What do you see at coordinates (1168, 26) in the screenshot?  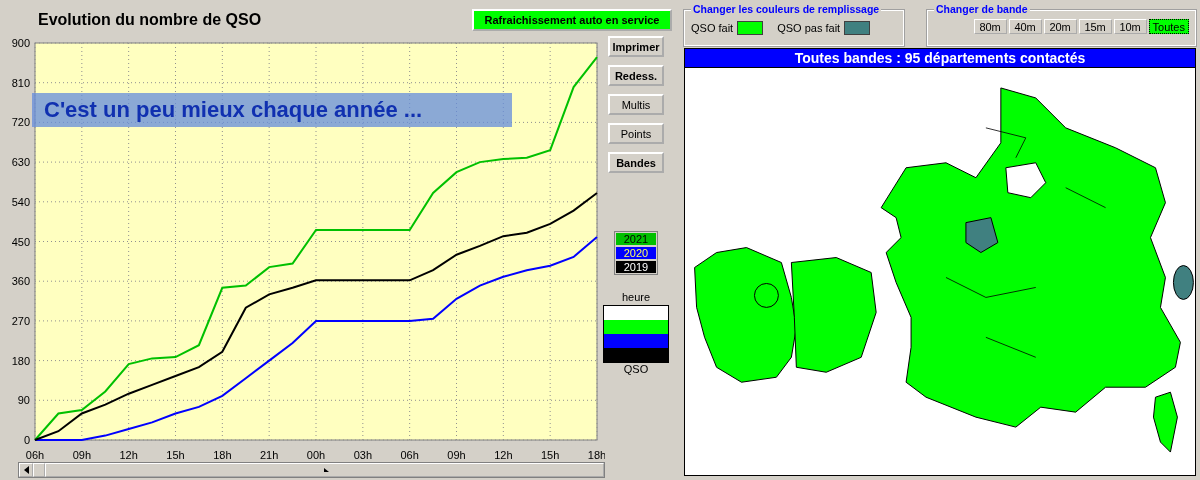 I see `band-button: Toutes` at bounding box center [1168, 26].